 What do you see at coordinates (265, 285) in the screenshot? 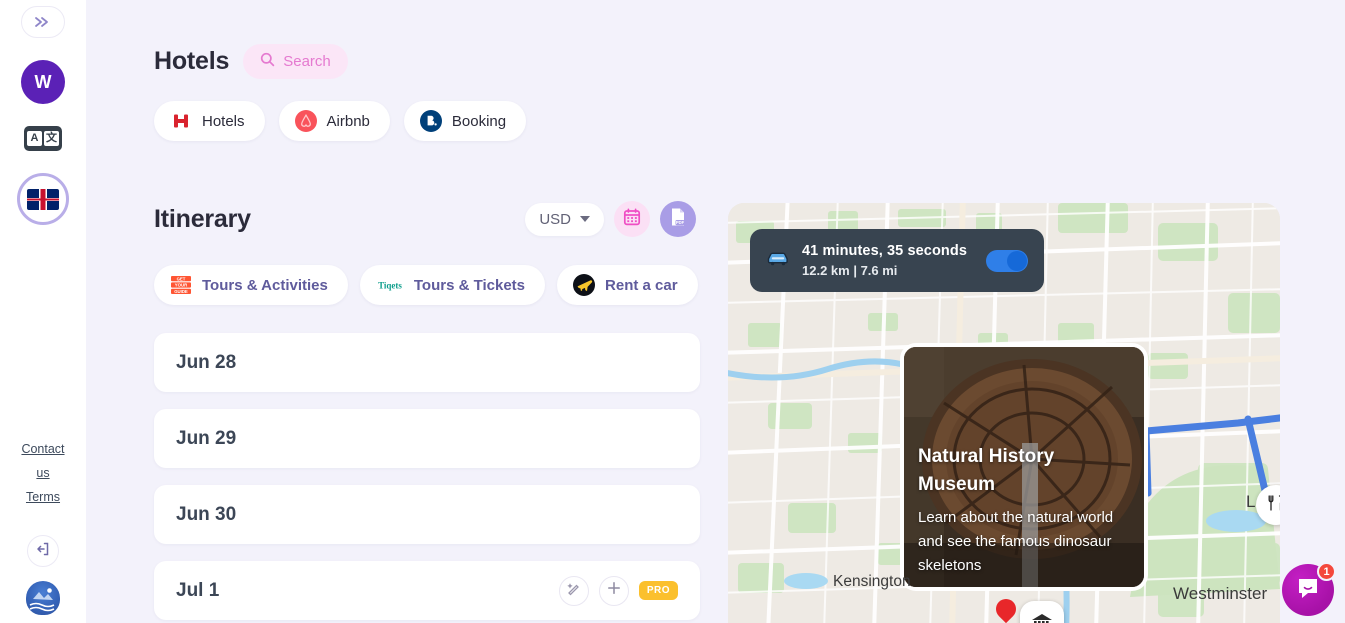
I see `tool-label: Tours & Activities` at bounding box center [265, 285].